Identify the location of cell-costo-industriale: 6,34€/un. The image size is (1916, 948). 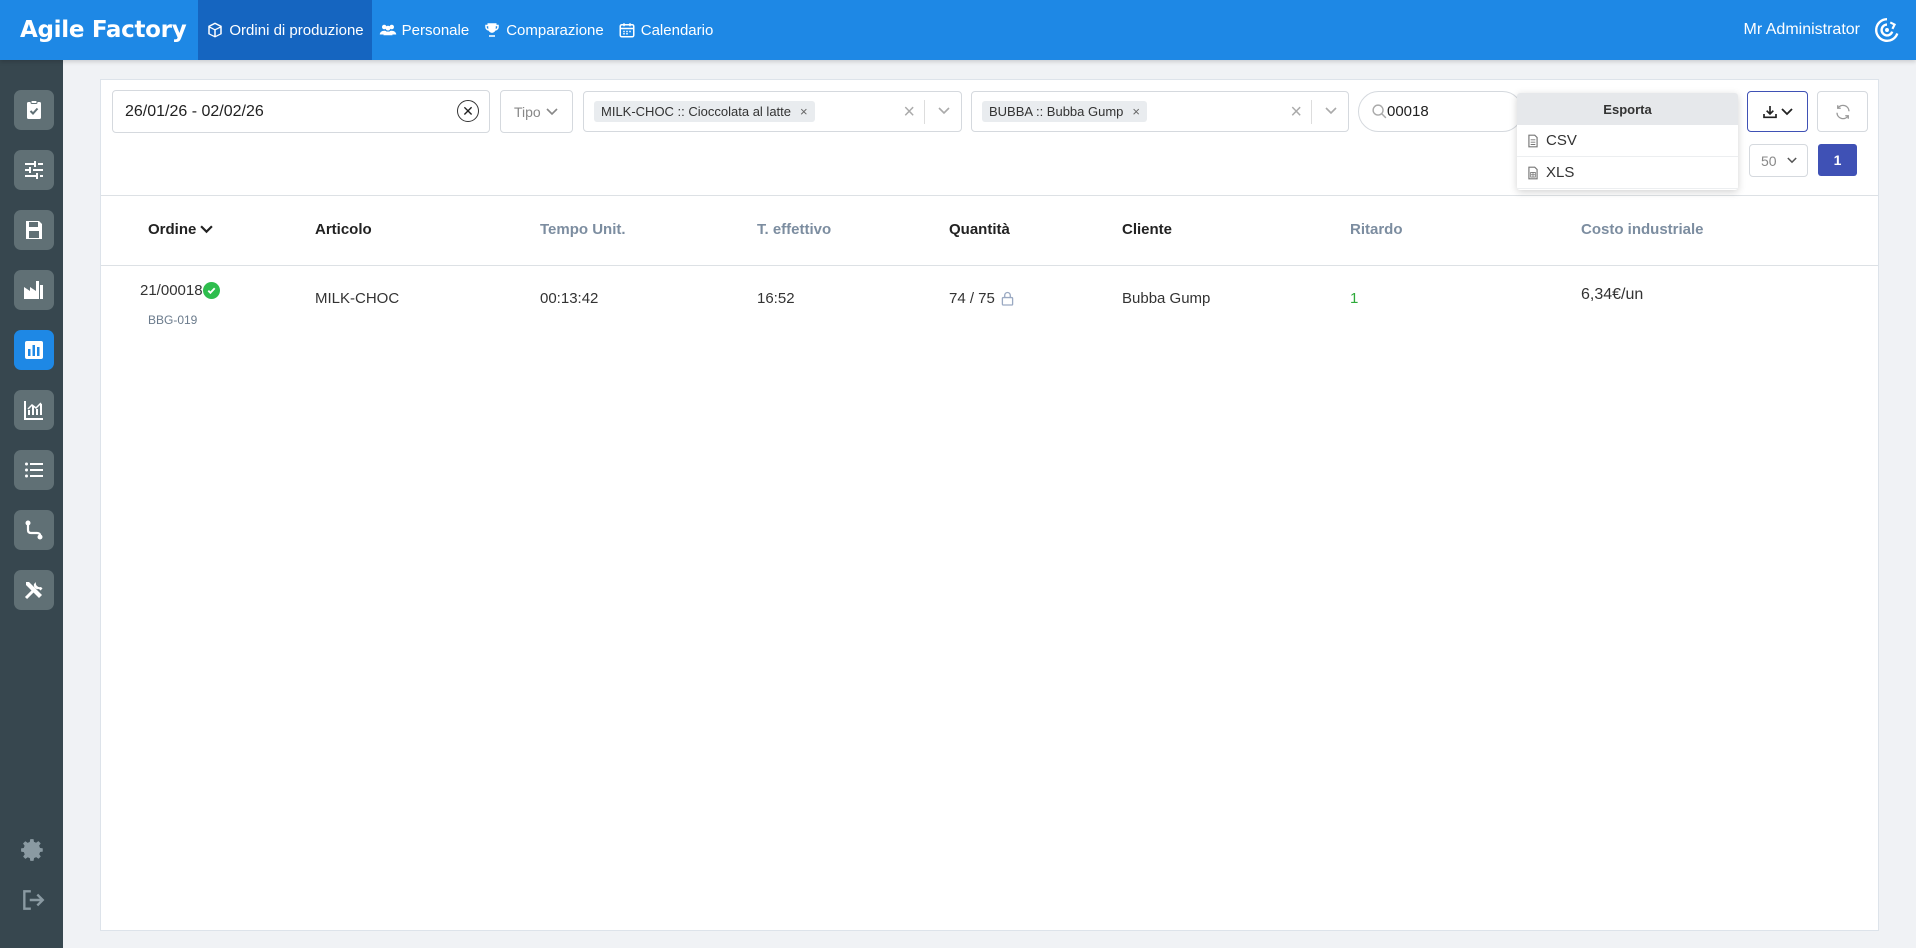
(1612, 294).